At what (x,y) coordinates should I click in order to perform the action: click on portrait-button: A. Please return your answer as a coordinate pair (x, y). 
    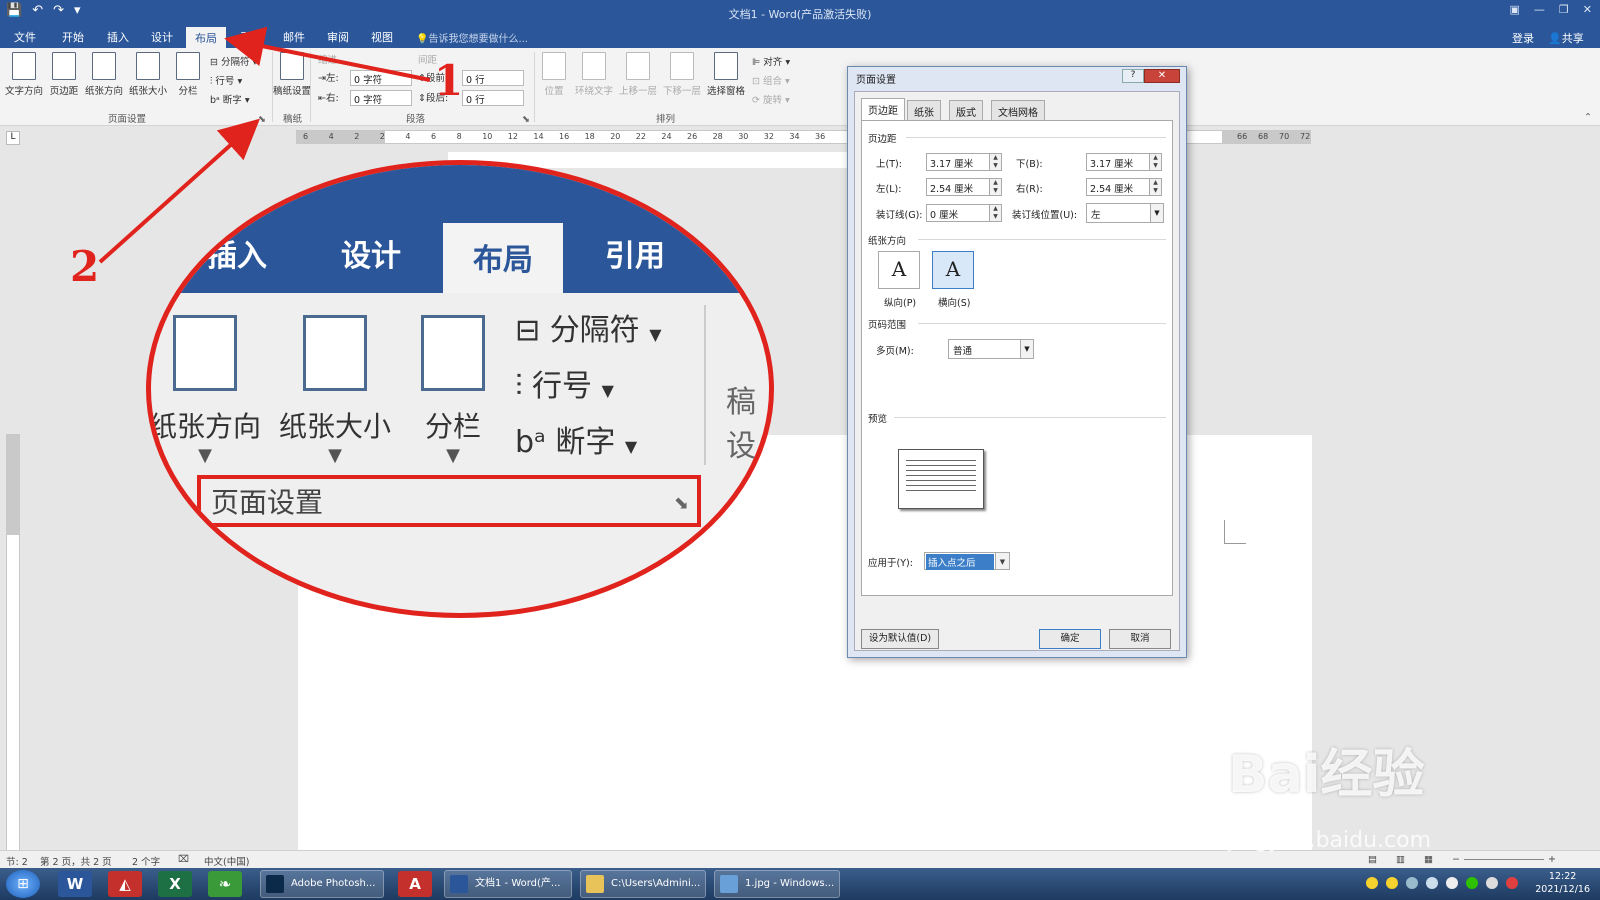
    Looking at the image, I should click on (899, 270).